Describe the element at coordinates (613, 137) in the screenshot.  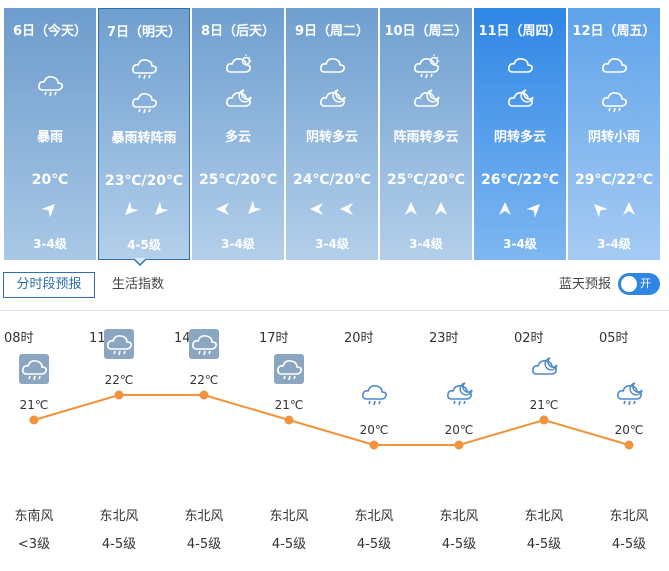
I see `day-description: 阴转小雨` at that location.